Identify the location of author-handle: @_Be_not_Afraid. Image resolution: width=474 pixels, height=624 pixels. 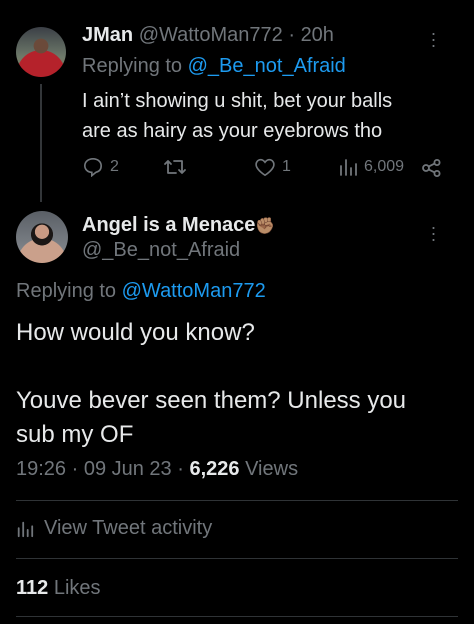
(161, 250).